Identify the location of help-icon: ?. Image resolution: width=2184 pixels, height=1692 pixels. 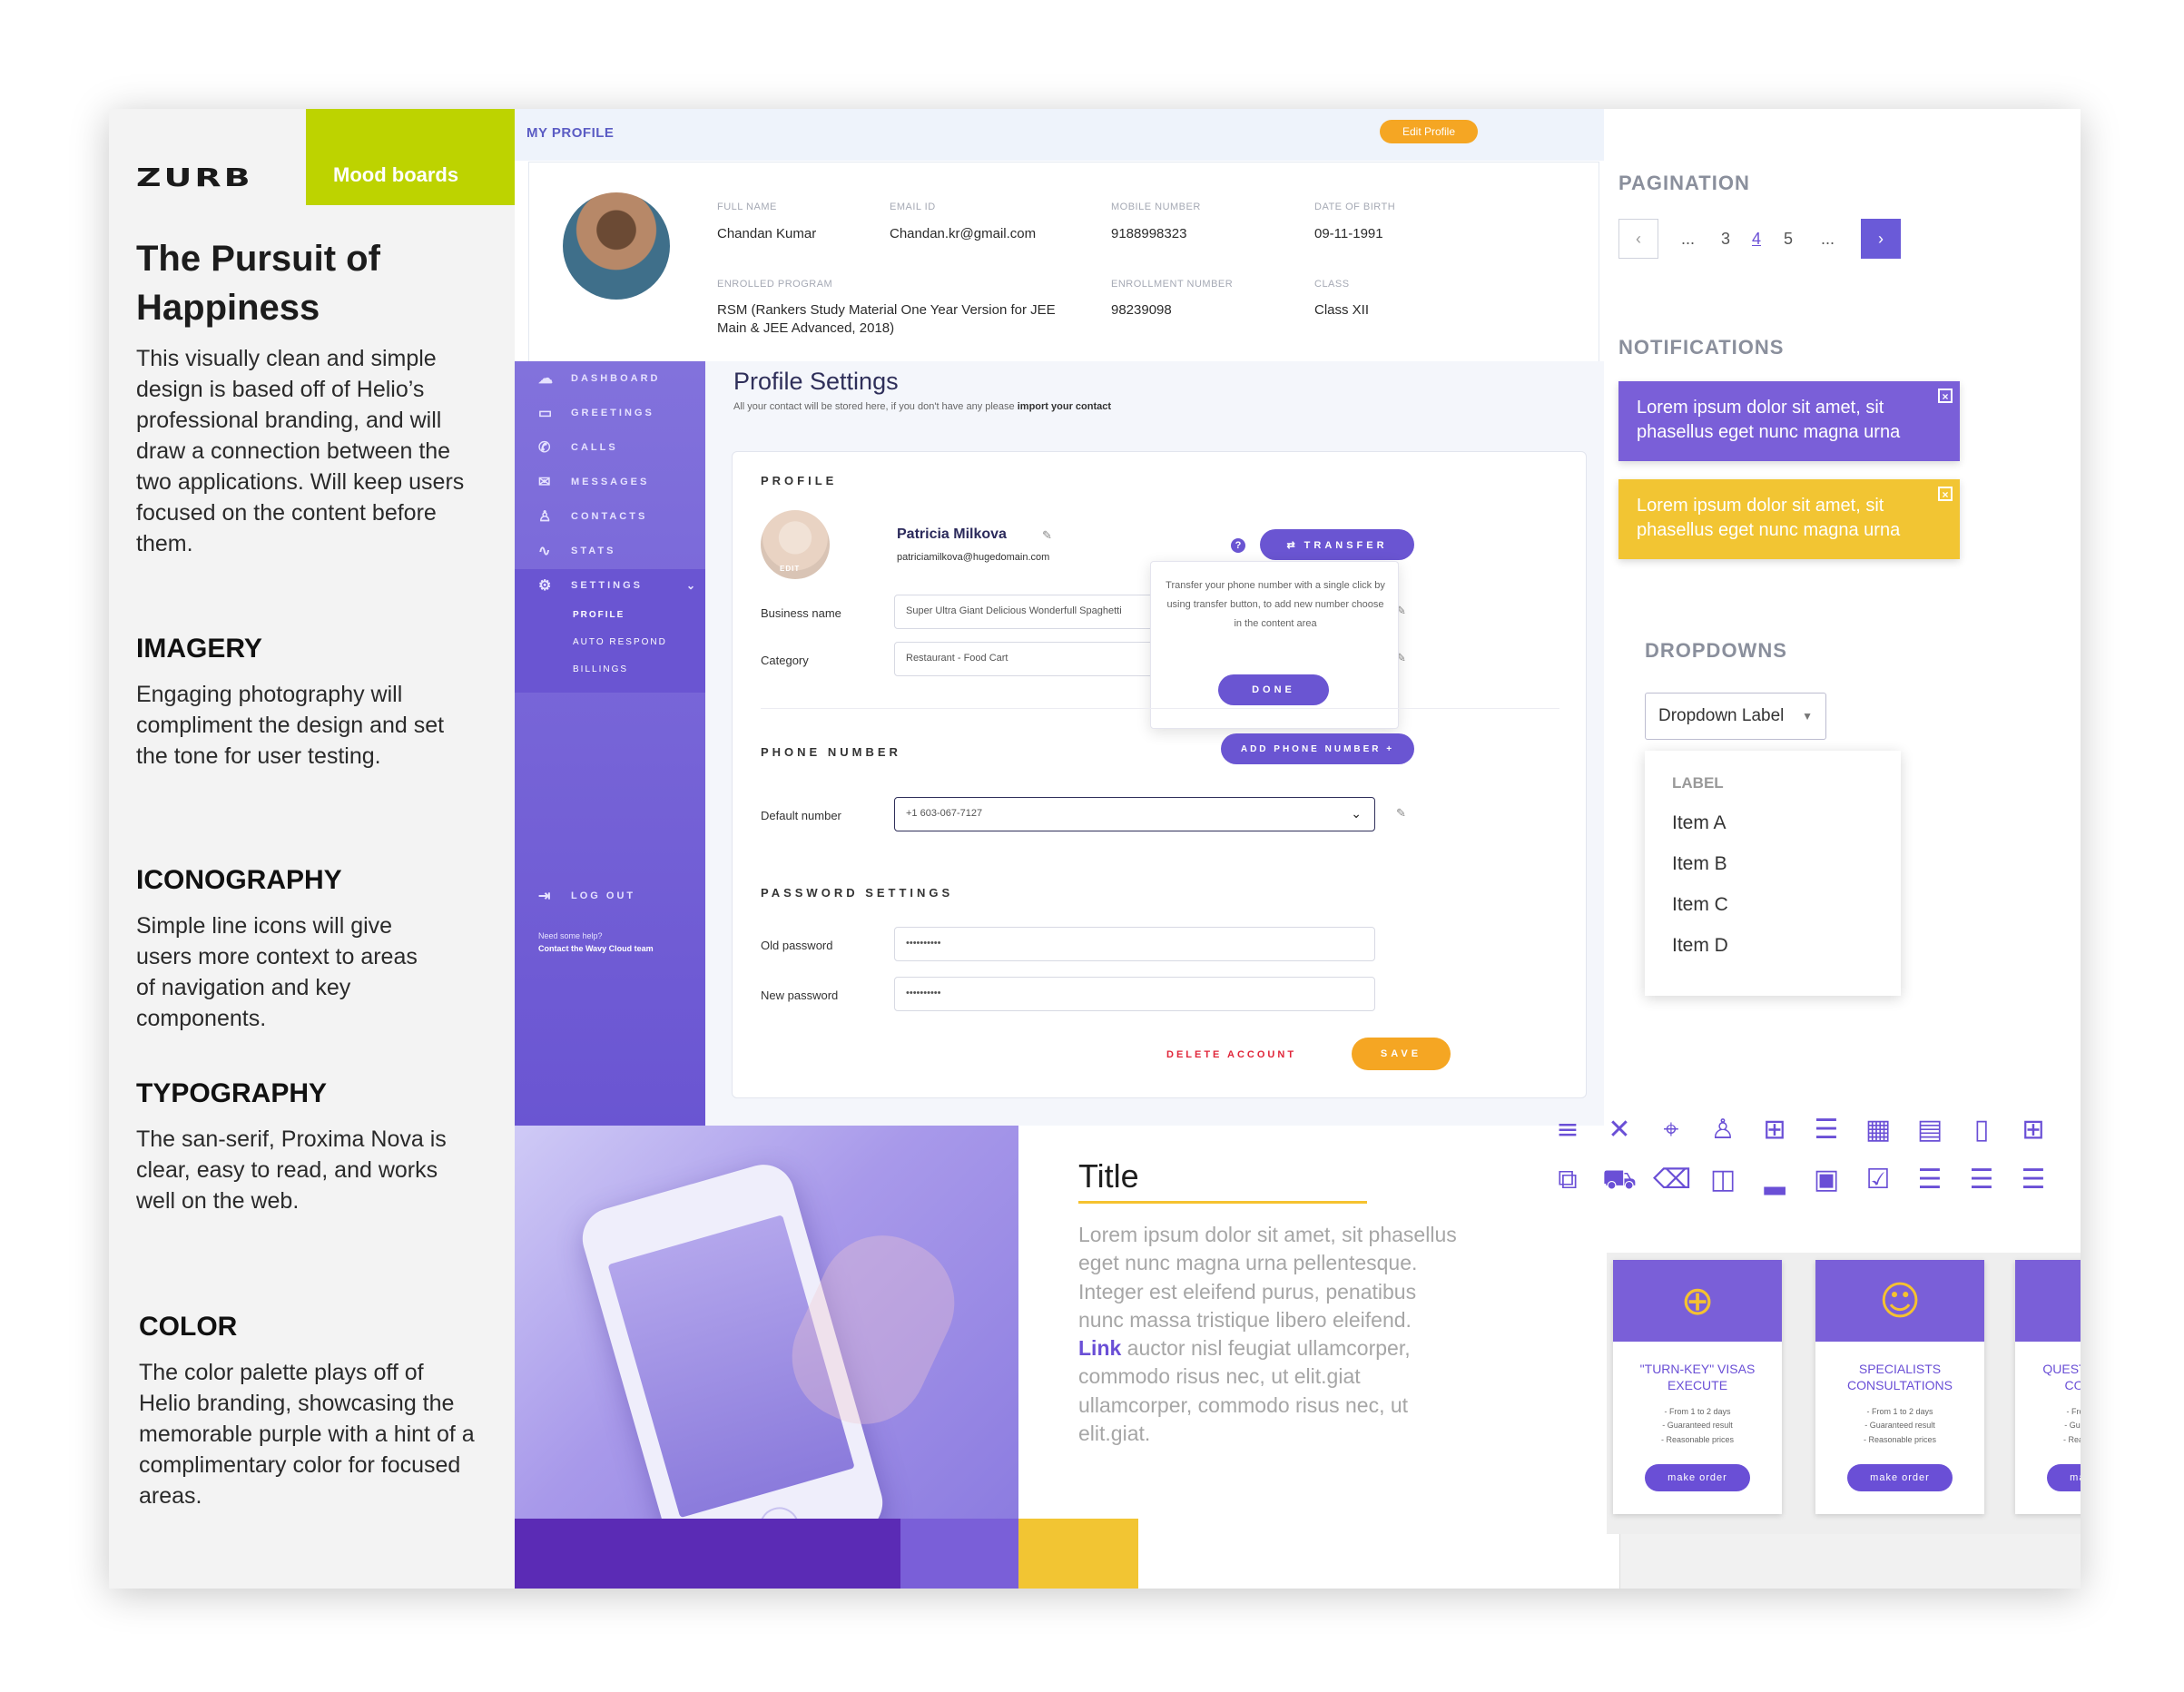
(1238, 545).